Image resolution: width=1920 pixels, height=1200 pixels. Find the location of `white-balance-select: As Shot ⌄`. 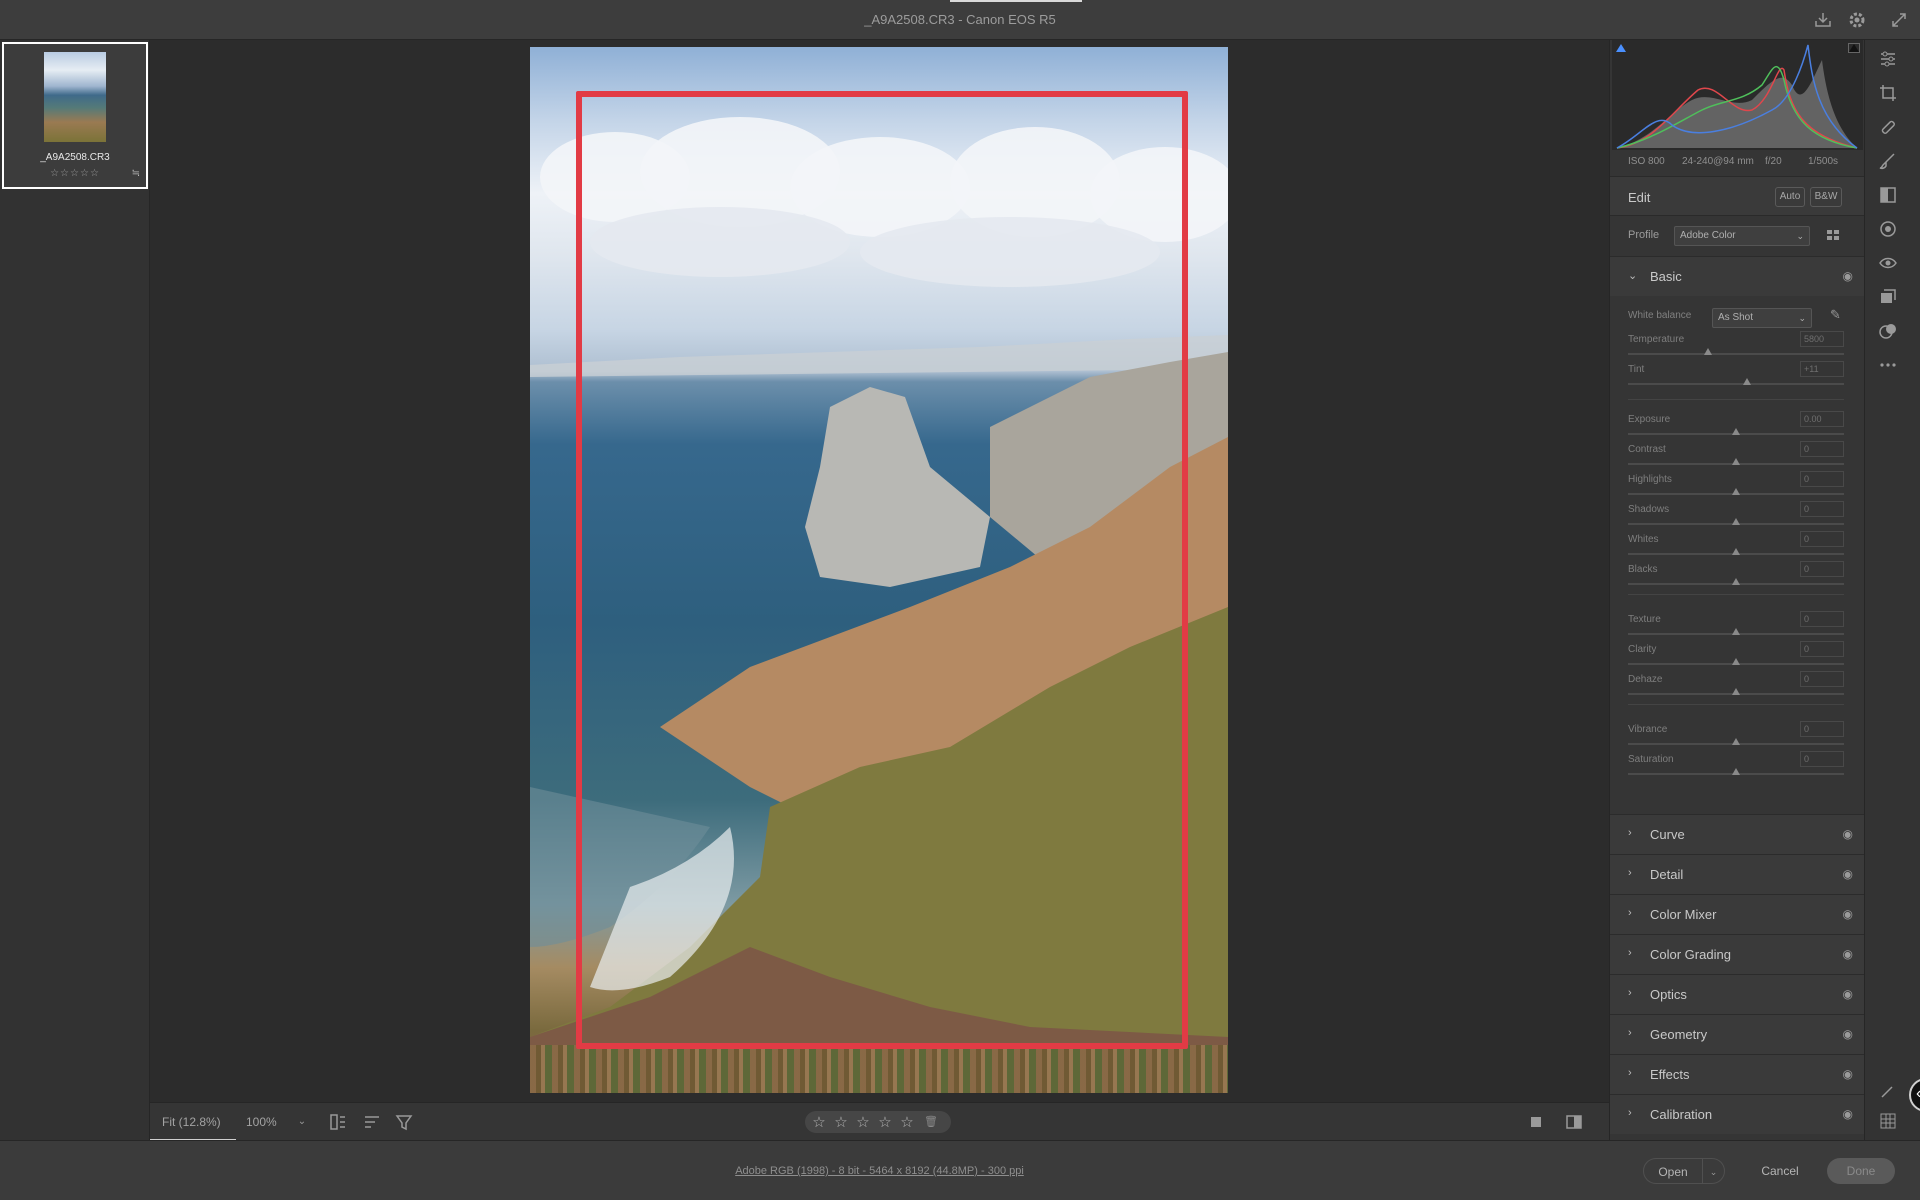

white-balance-select: As Shot ⌄ is located at coordinates (1762, 318).